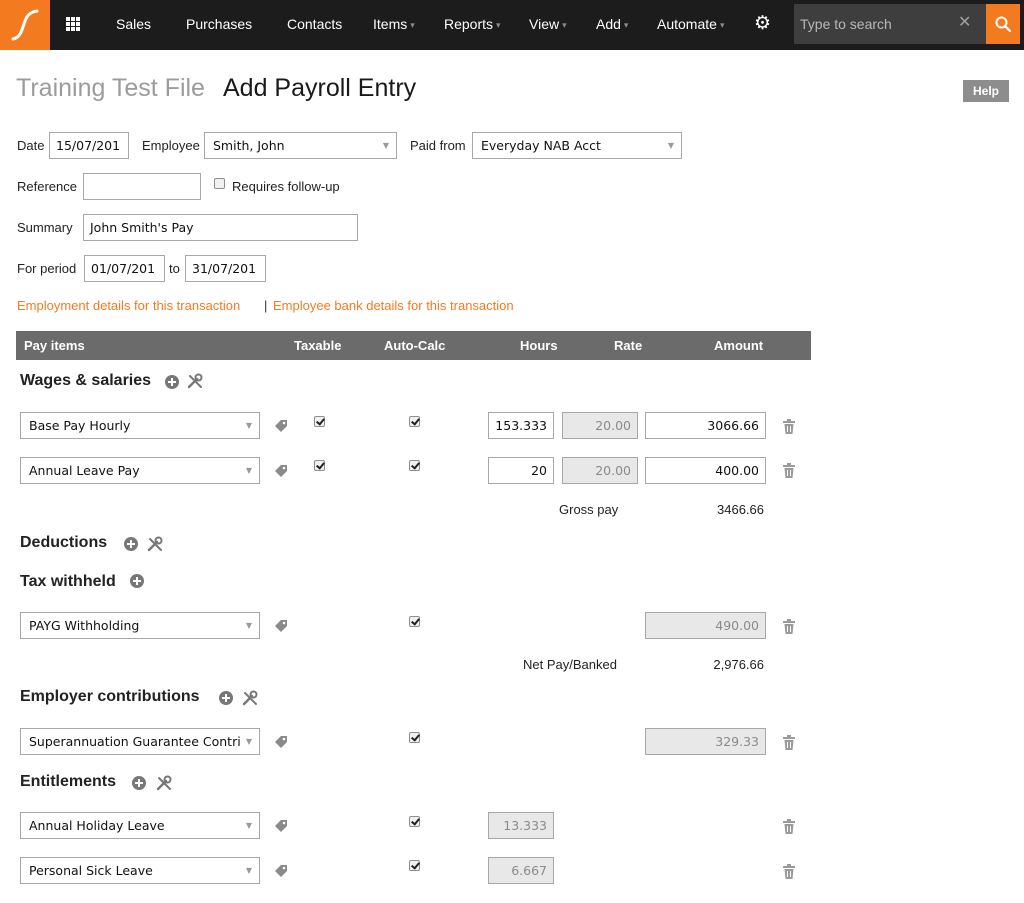 This screenshot has height=903, width=1024. What do you see at coordinates (140, 425) in the screenshot?
I see `pay-item-select: Base Pay Hourly ▼` at bounding box center [140, 425].